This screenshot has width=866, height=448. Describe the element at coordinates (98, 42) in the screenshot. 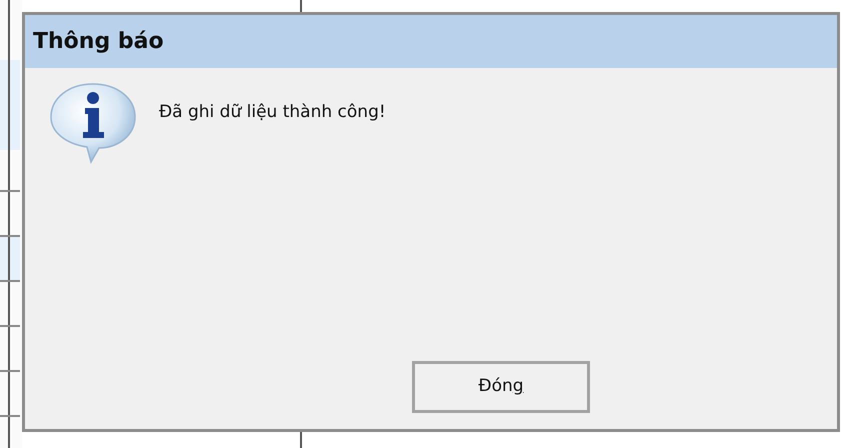

I see `dialog-title: Thông báo` at that location.